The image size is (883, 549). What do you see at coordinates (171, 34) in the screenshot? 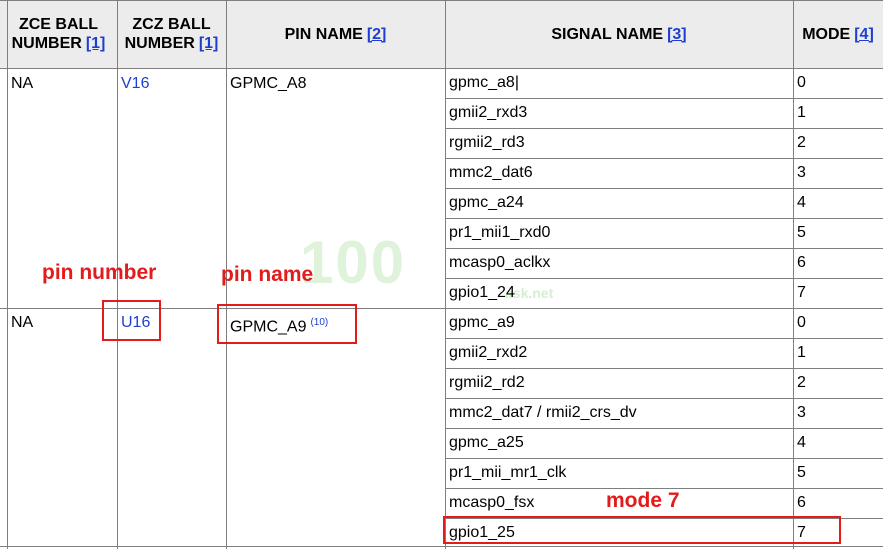
I see `header-zcz-ball-number: ZCZ BALL NUMBER [1]` at bounding box center [171, 34].